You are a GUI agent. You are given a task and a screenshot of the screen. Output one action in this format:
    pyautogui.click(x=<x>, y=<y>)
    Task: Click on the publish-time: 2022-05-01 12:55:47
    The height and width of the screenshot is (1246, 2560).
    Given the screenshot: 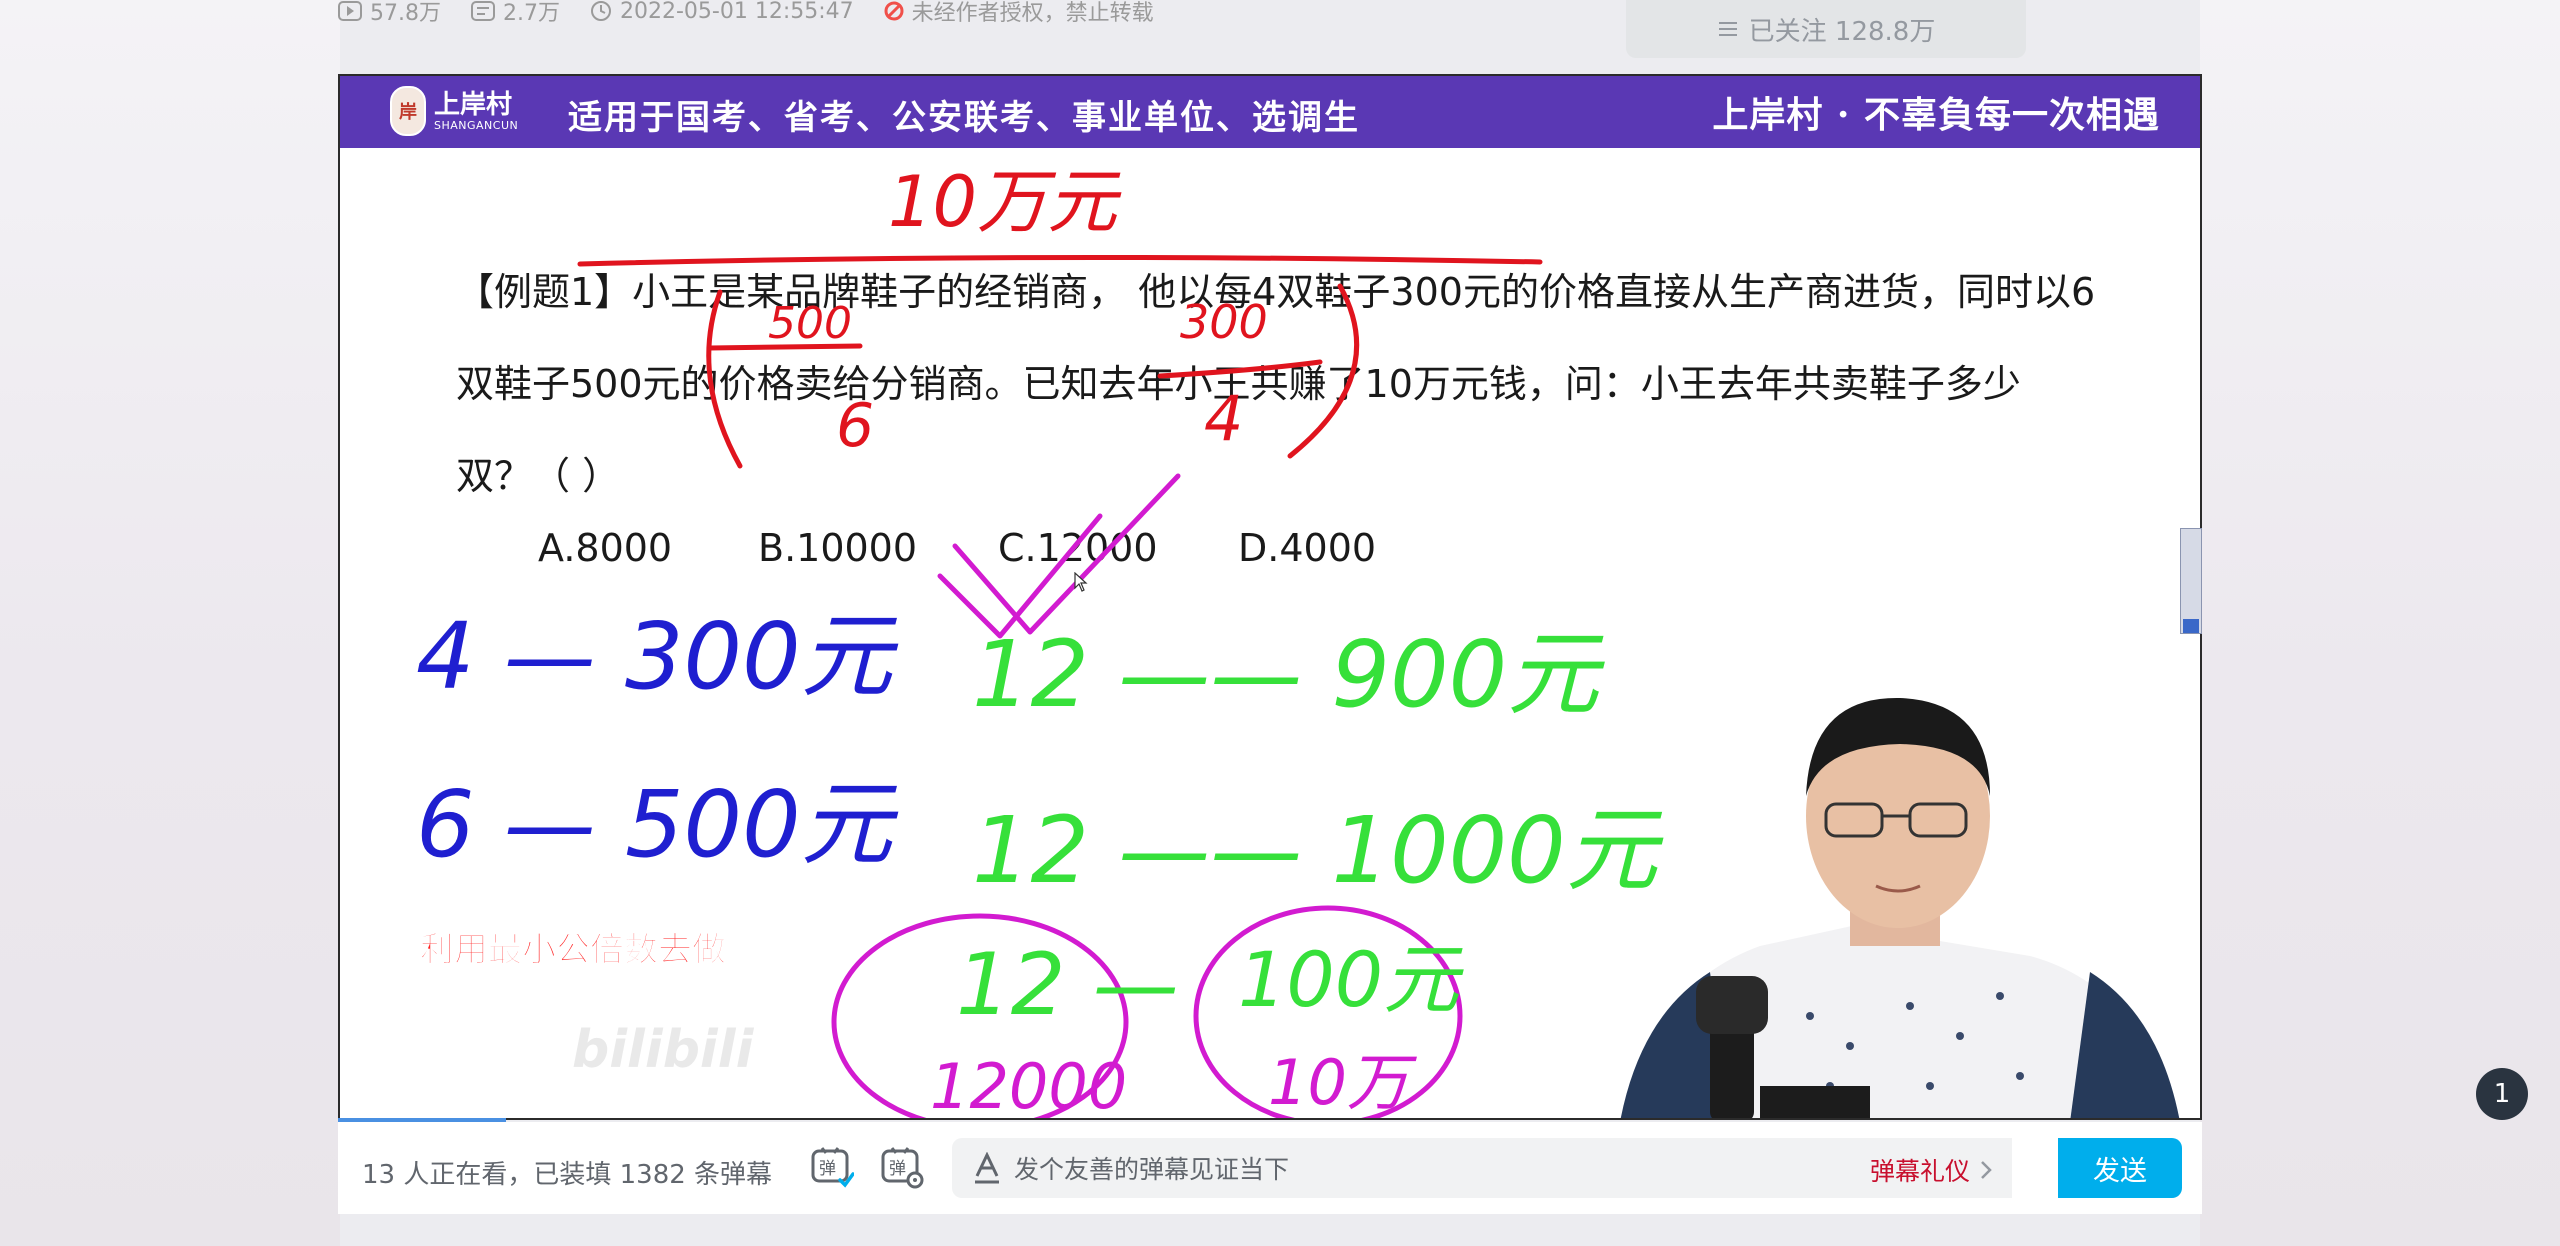 What is the action you would take?
    pyautogui.click(x=722, y=12)
    